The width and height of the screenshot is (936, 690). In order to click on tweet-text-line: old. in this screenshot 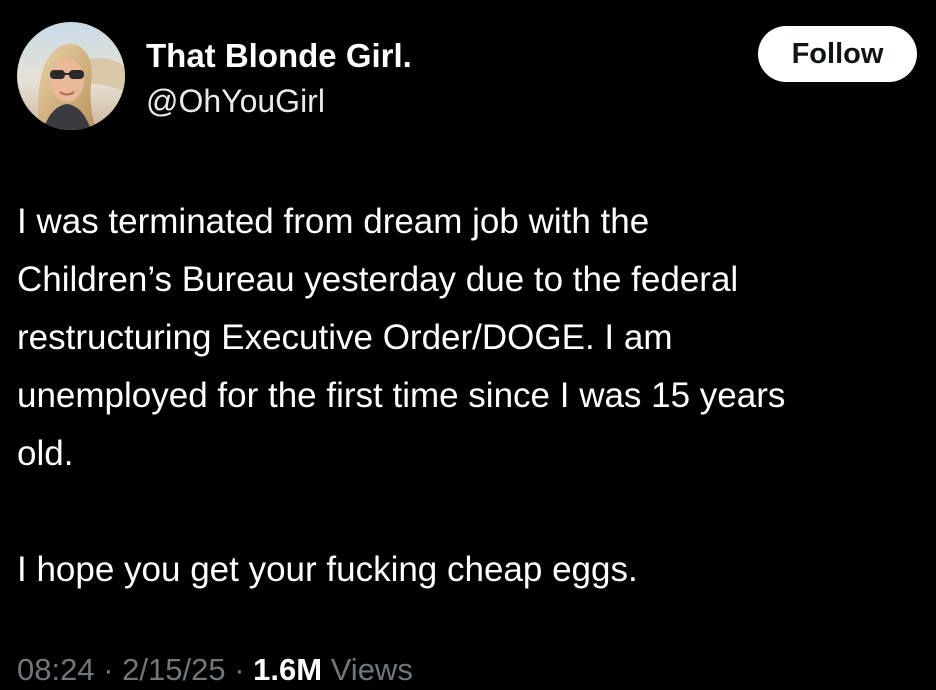, I will do `click(45, 453)`.